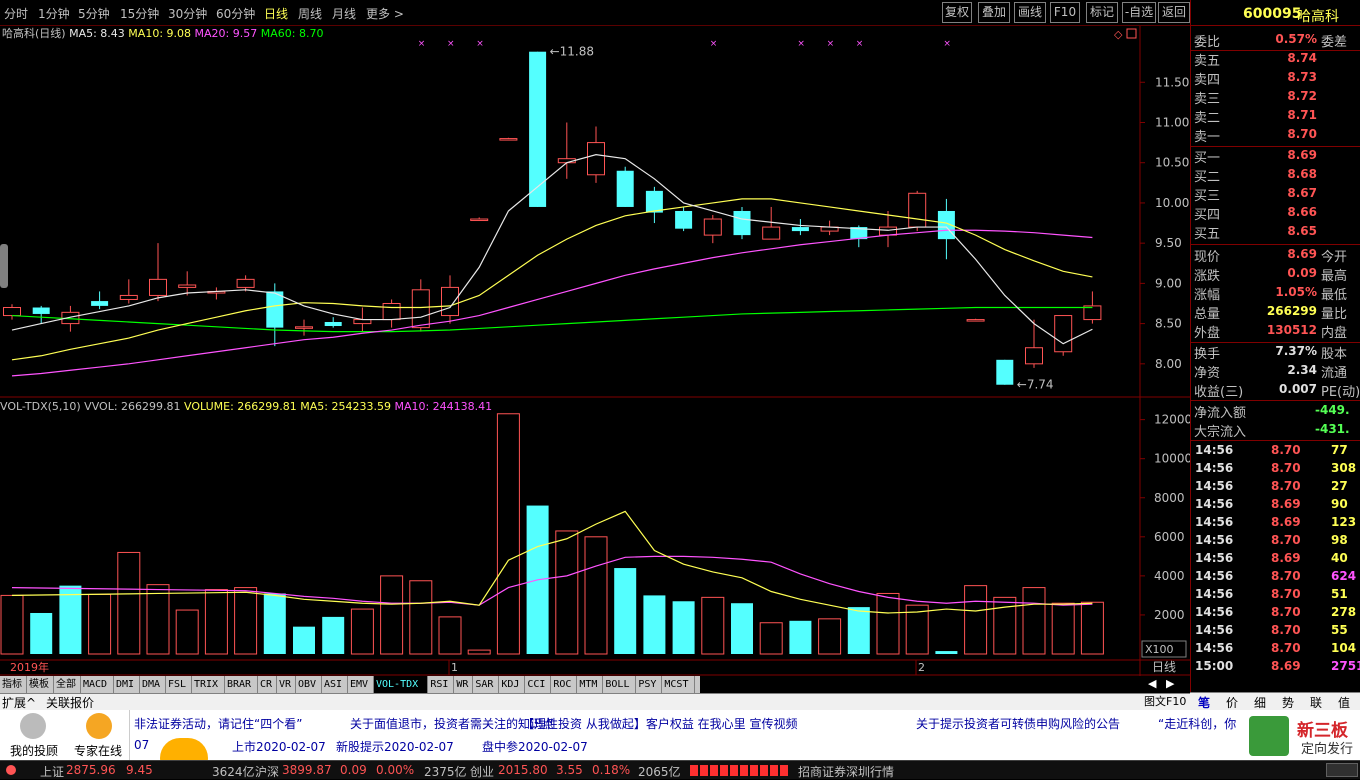 Image resolution: width=1360 pixels, height=780 pixels. Describe the element at coordinates (1316, 702) in the screenshot. I see `detail-tab-4: 联` at that location.